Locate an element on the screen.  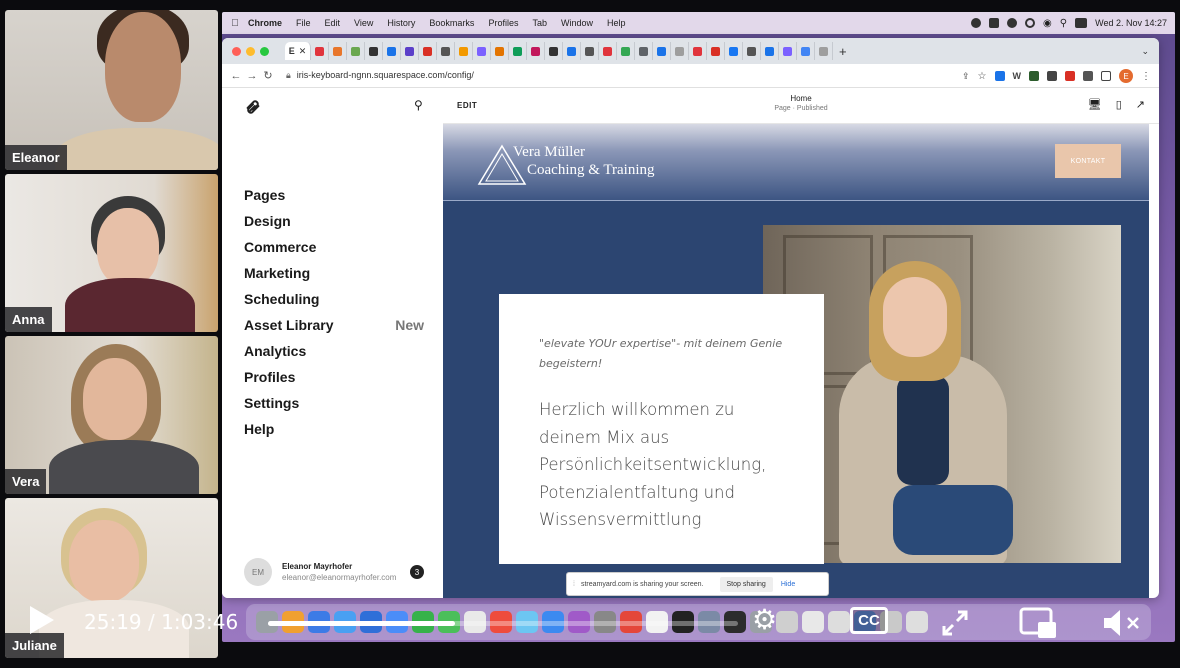
kontakt-button: KONTAKT is located at coordinates (1088, 161).